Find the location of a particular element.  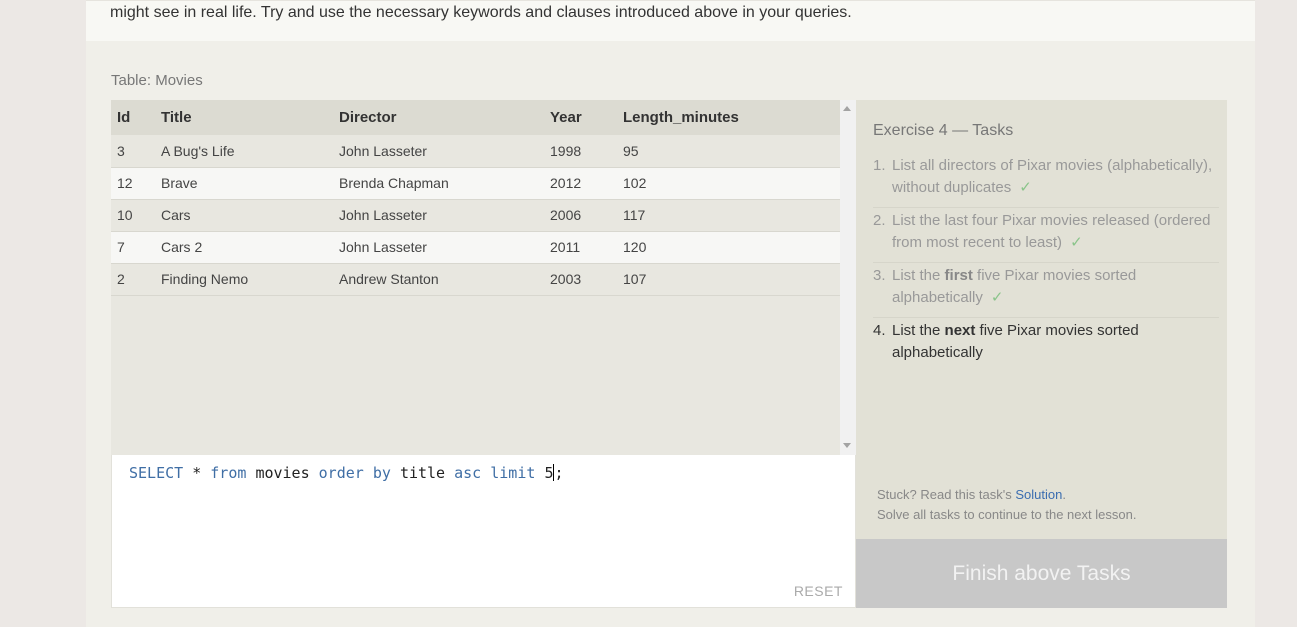

task-number: 2. is located at coordinates (879, 220).